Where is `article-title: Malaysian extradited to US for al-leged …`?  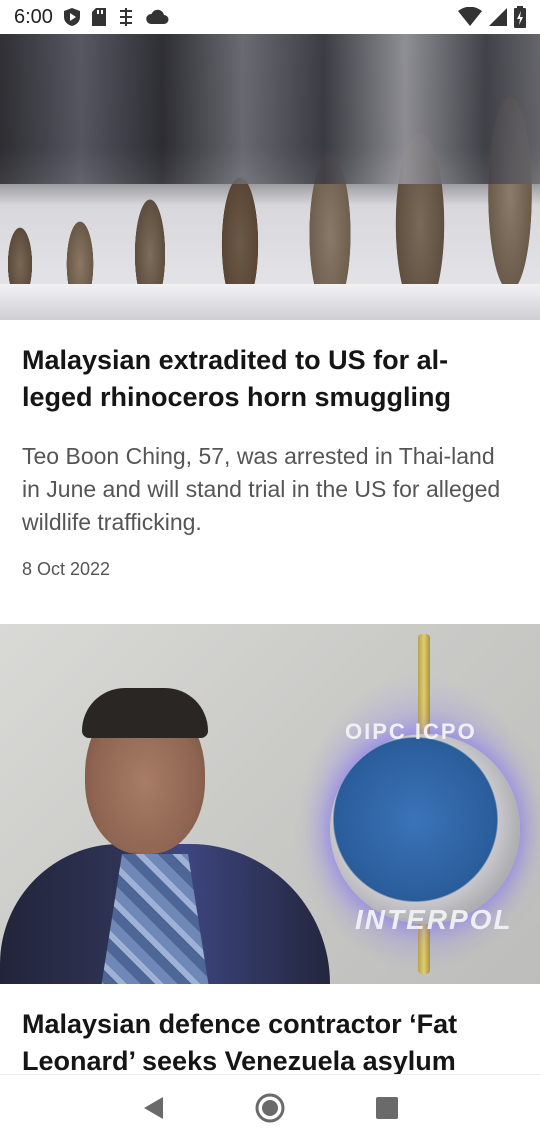 article-title: Malaysian extradited to US for al-leged … is located at coordinates (270, 379).